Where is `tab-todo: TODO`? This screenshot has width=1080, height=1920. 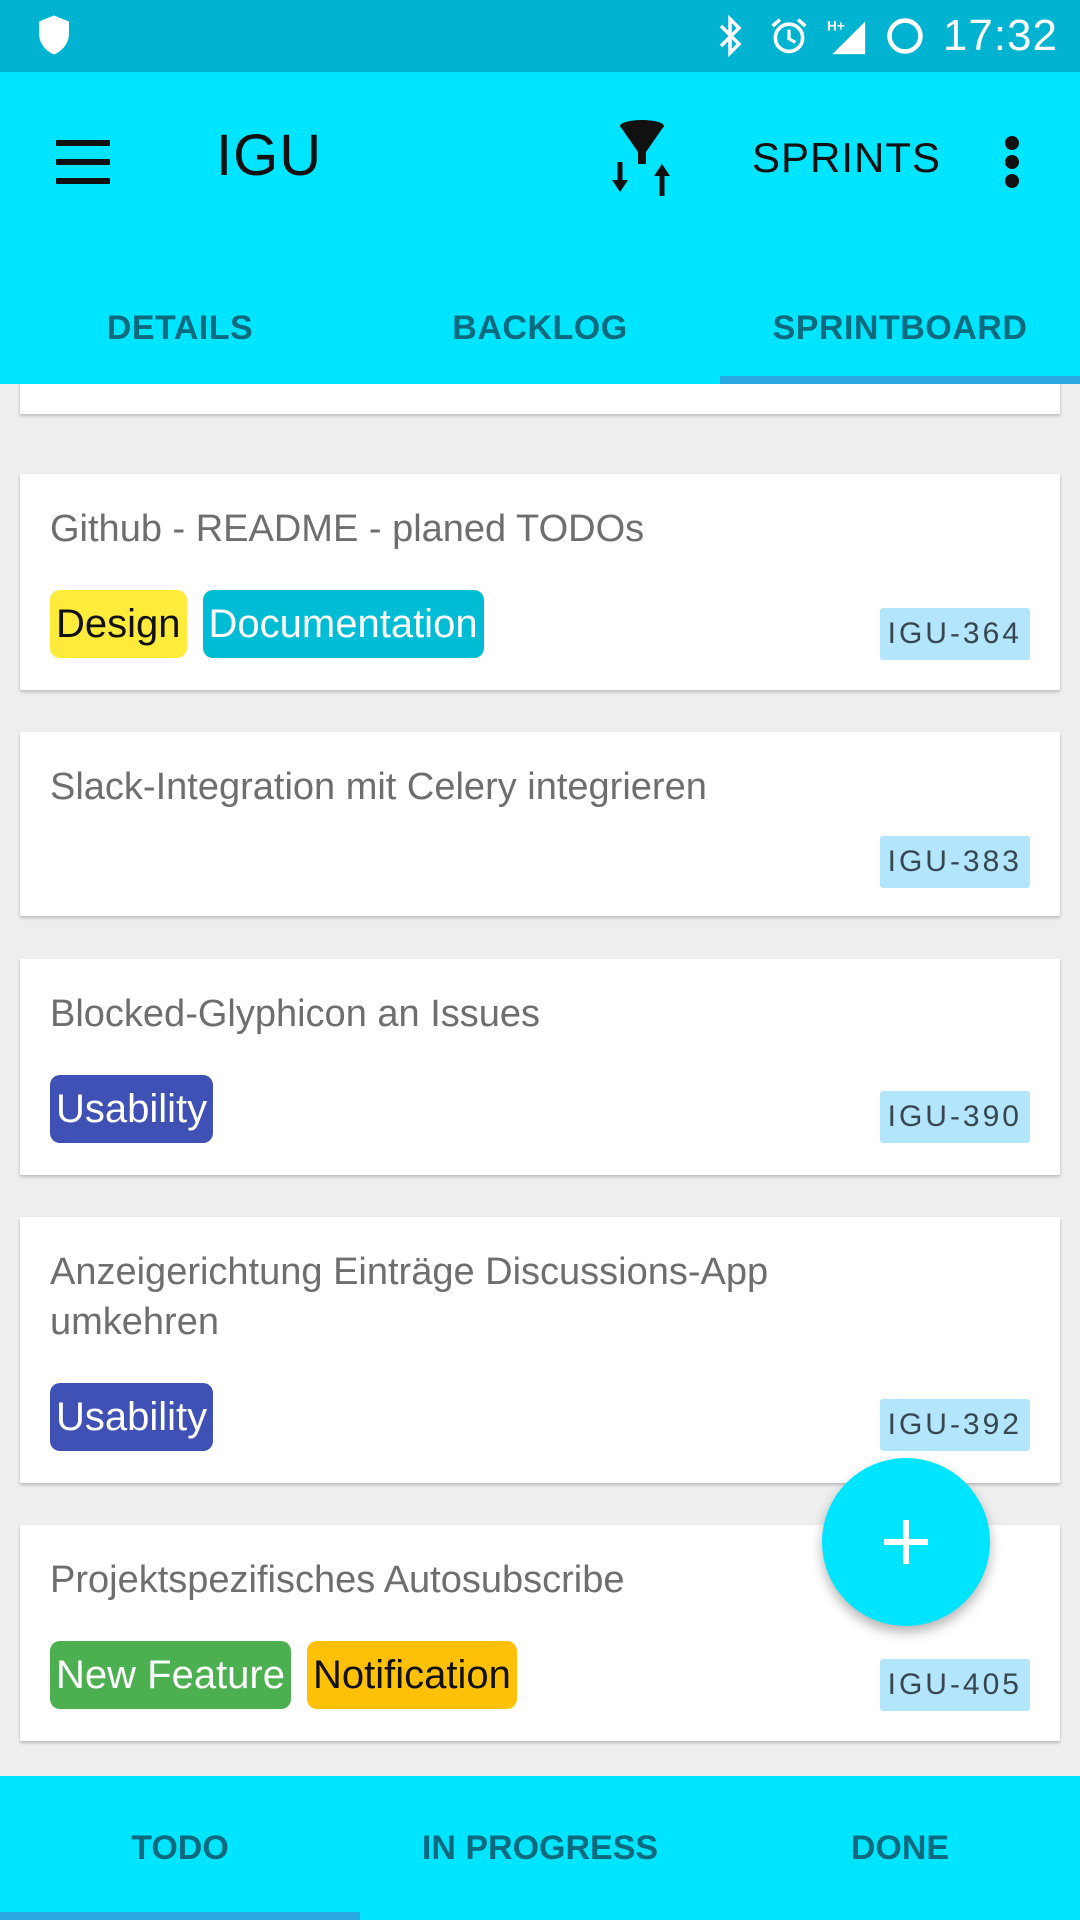
tab-todo: TODO is located at coordinates (180, 1848).